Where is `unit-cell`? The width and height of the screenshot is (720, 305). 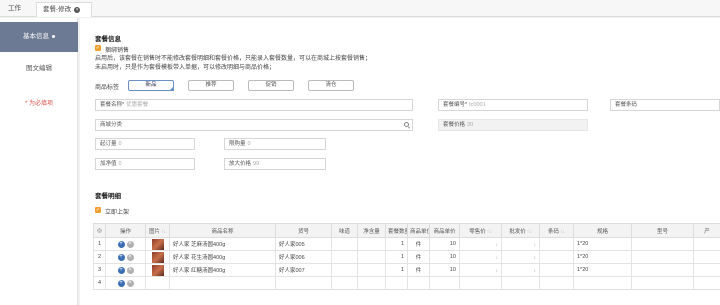
unit-cell is located at coordinates (418, 283).